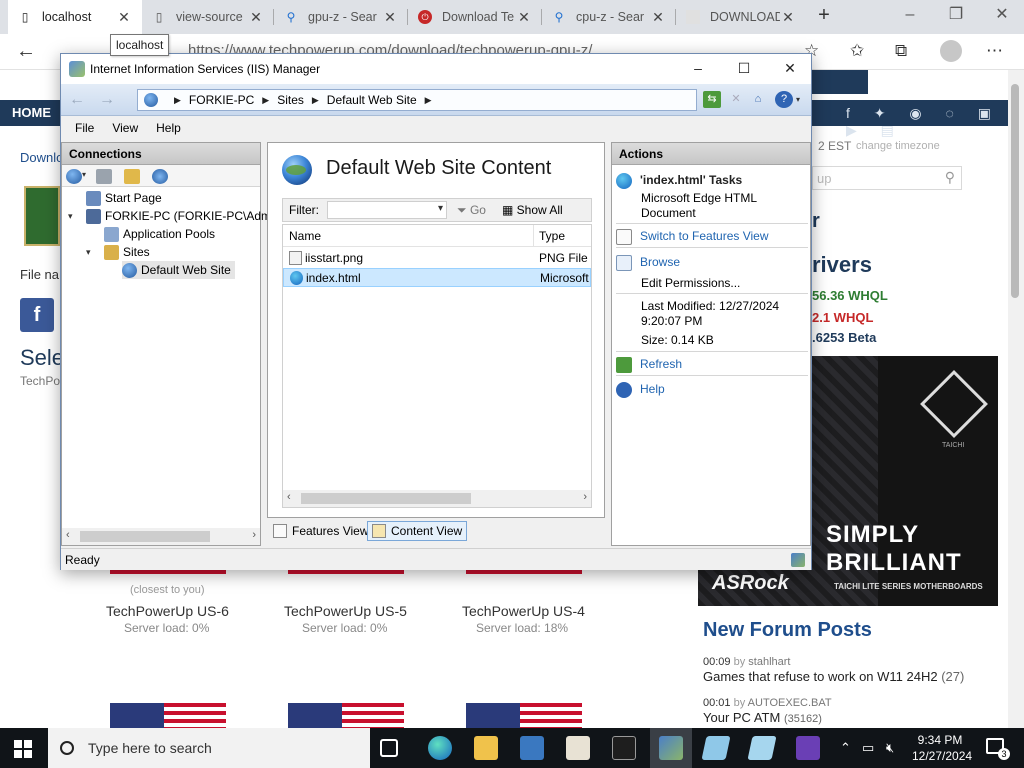 The height and width of the screenshot is (768, 1024). I want to click on volume-icon: 🔇︎, so click(890, 748).